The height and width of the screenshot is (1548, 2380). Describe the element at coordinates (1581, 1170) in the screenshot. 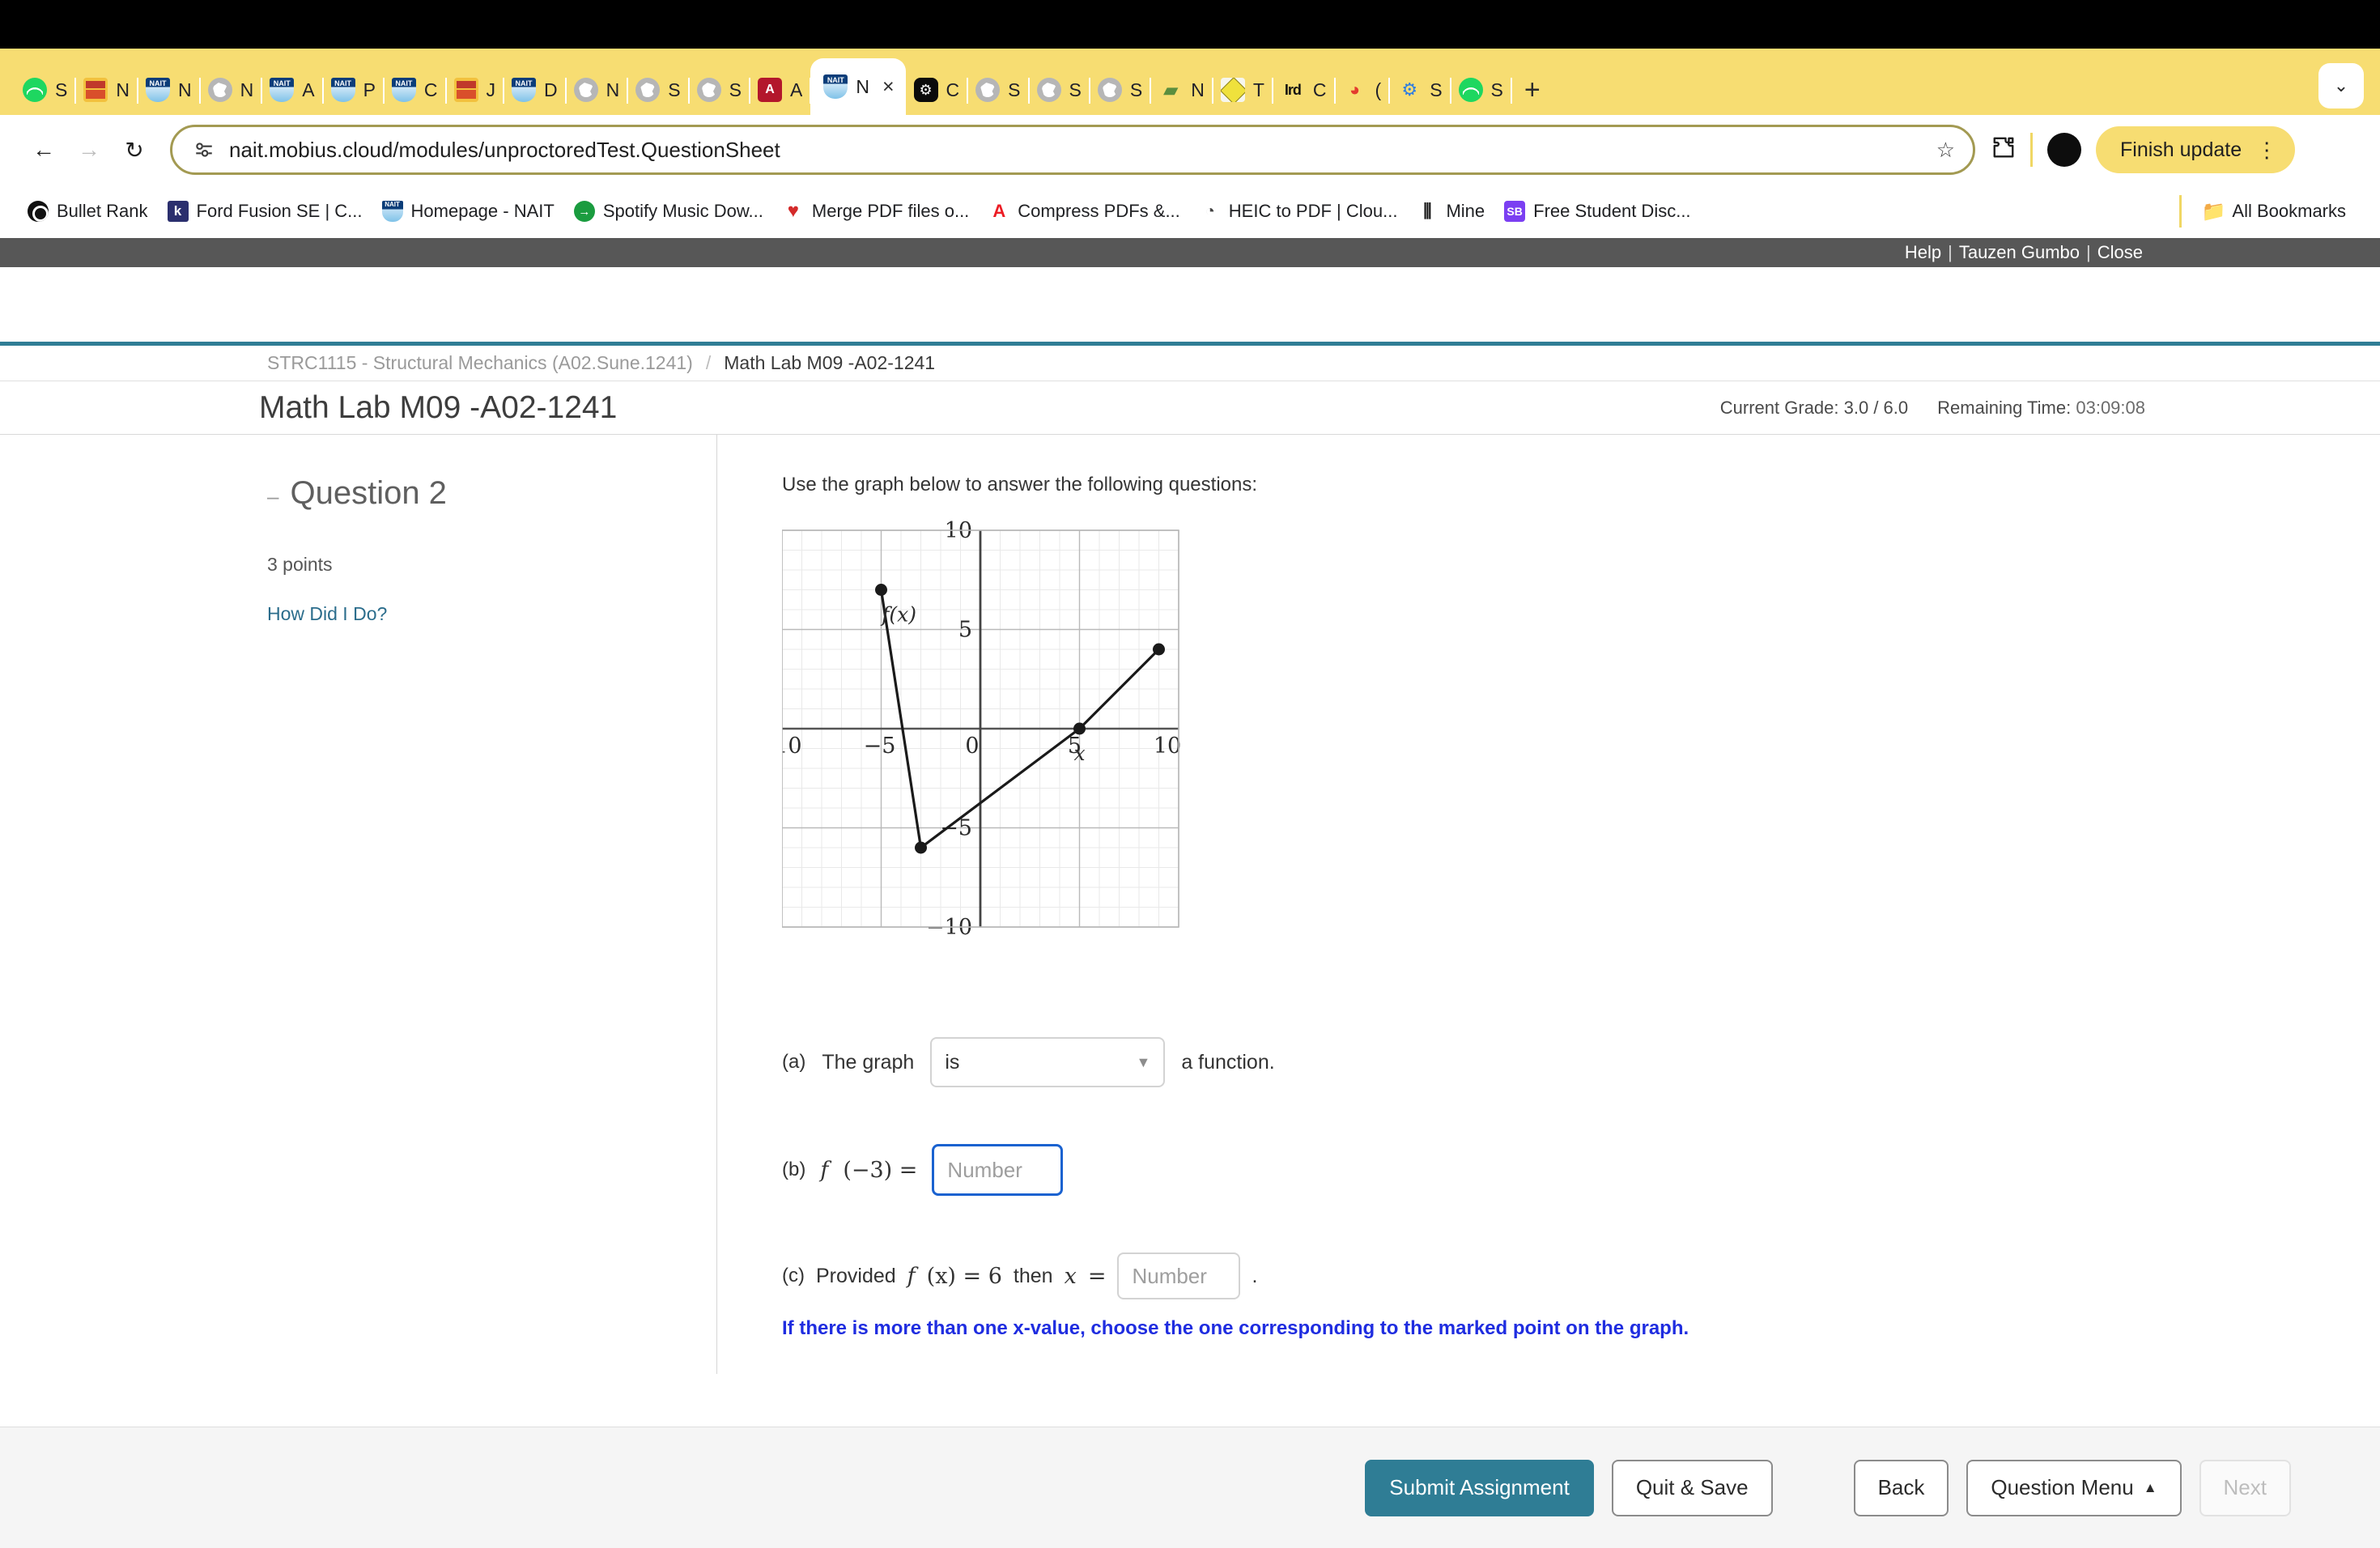

I see `part-b: (b) f (−3) = Number` at that location.